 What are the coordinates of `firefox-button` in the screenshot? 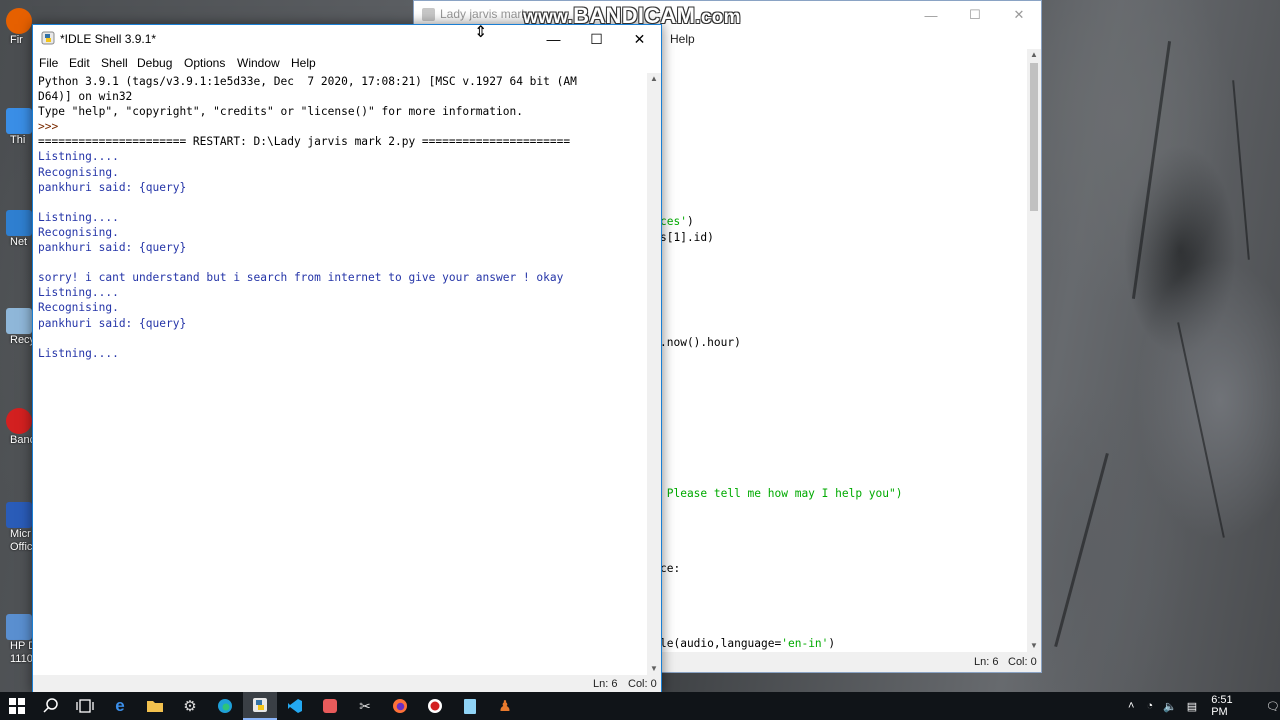 It's located at (400, 706).